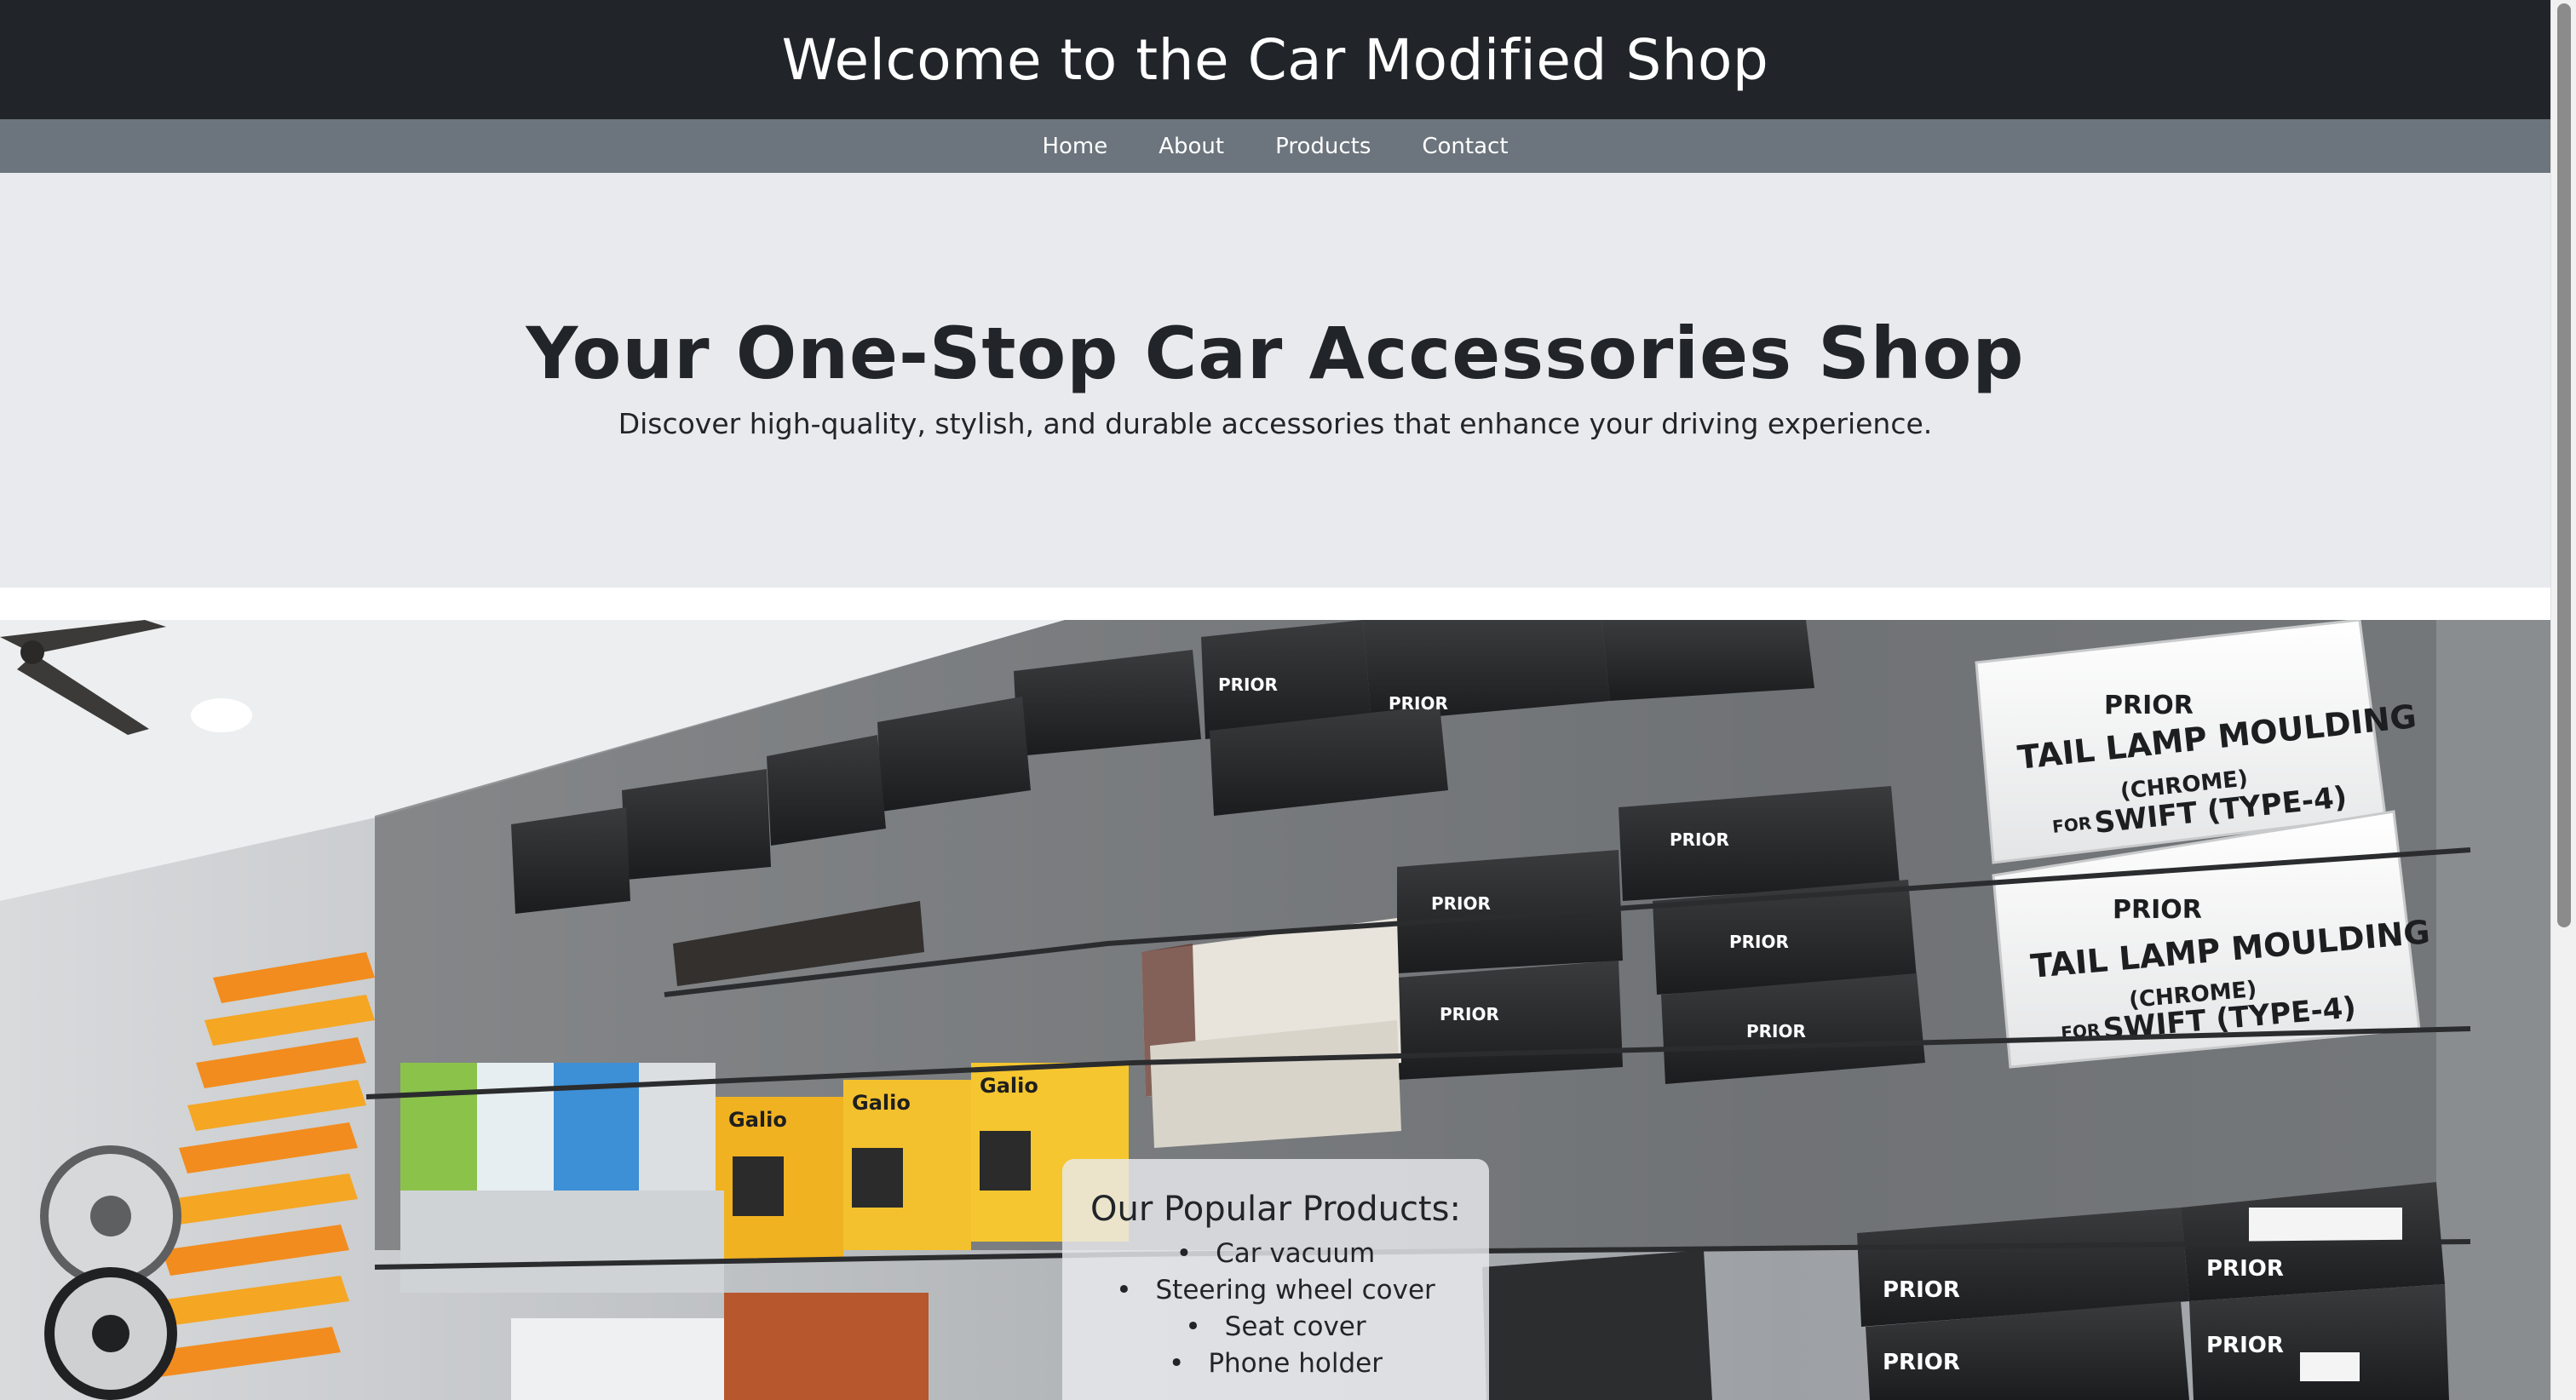 The height and width of the screenshot is (1400, 2576). What do you see at coordinates (1276, 1254) in the screenshot?
I see `product-item: Car vacuum` at bounding box center [1276, 1254].